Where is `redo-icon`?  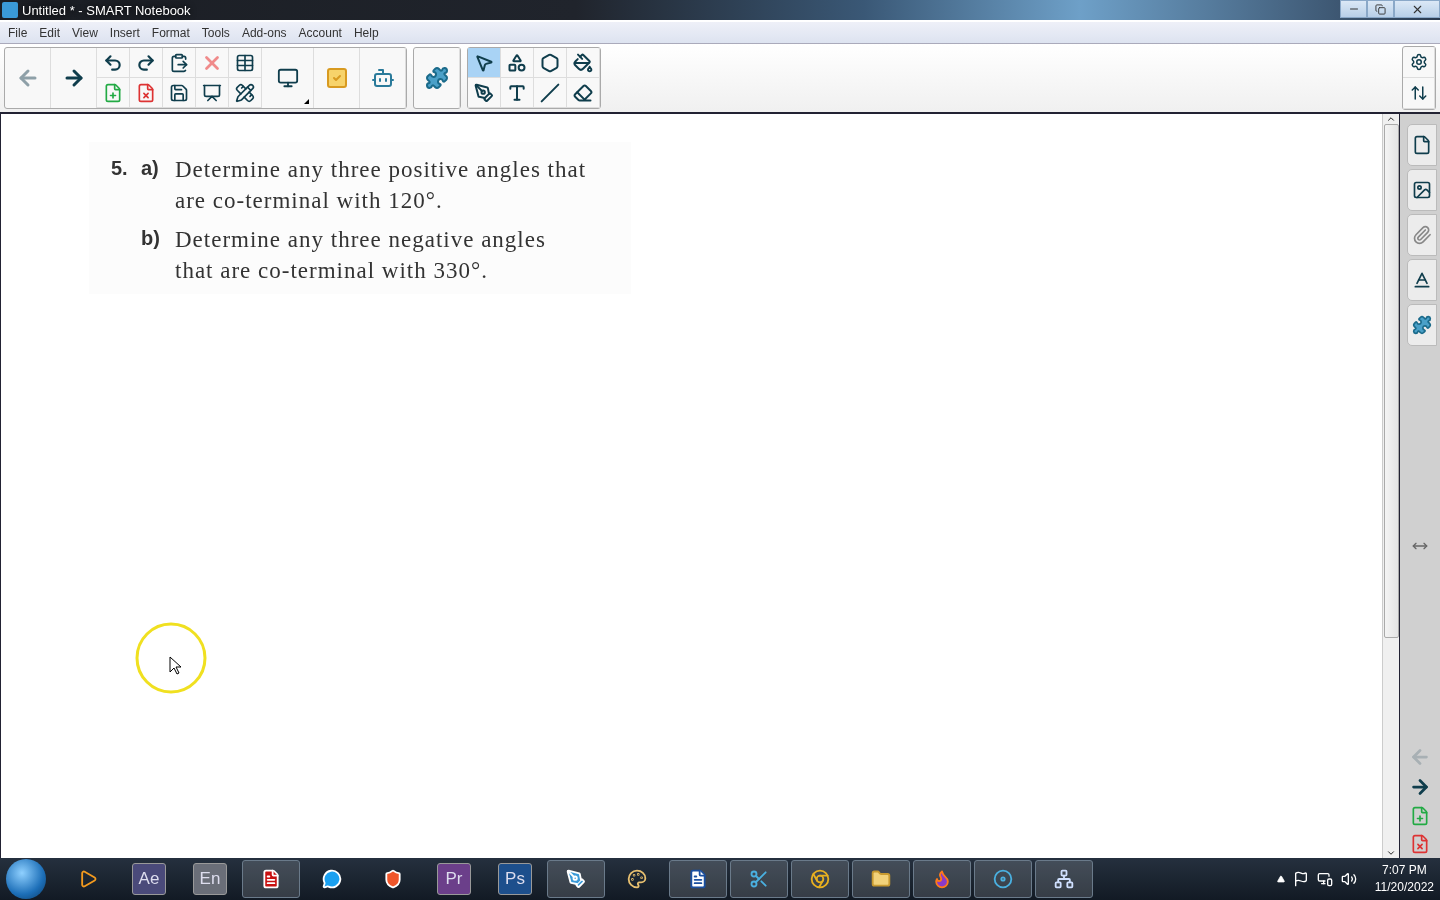
redo-icon is located at coordinates (146, 62).